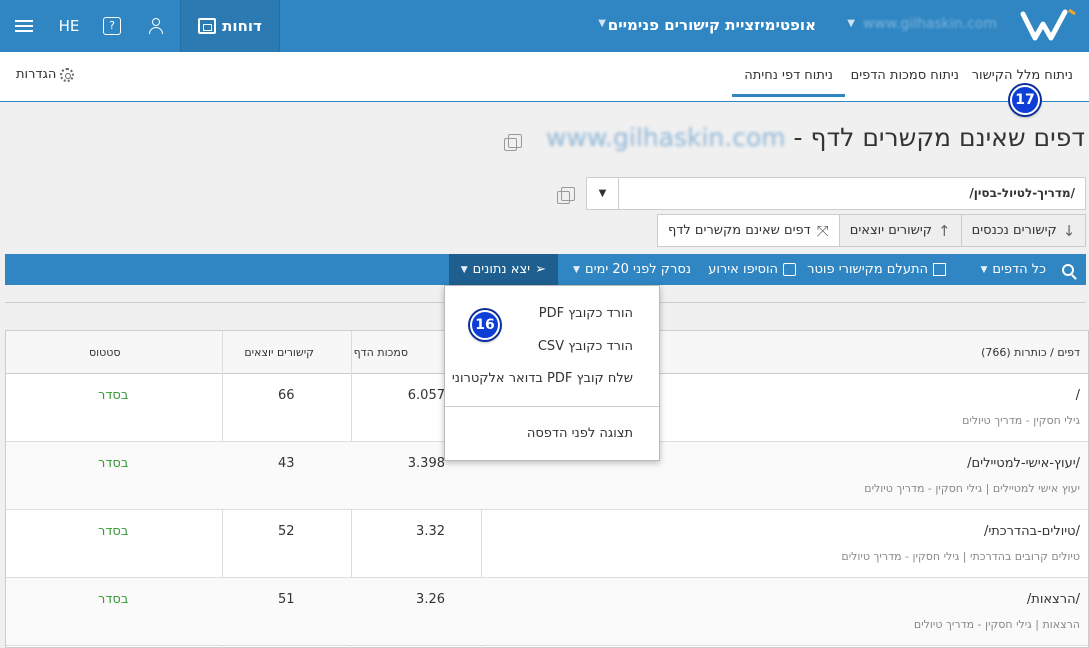 This screenshot has width=1089, height=648. Describe the element at coordinates (935, 137) in the screenshot. I see `page-title-text: דפים שאינם מקשרים לדף -` at that location.